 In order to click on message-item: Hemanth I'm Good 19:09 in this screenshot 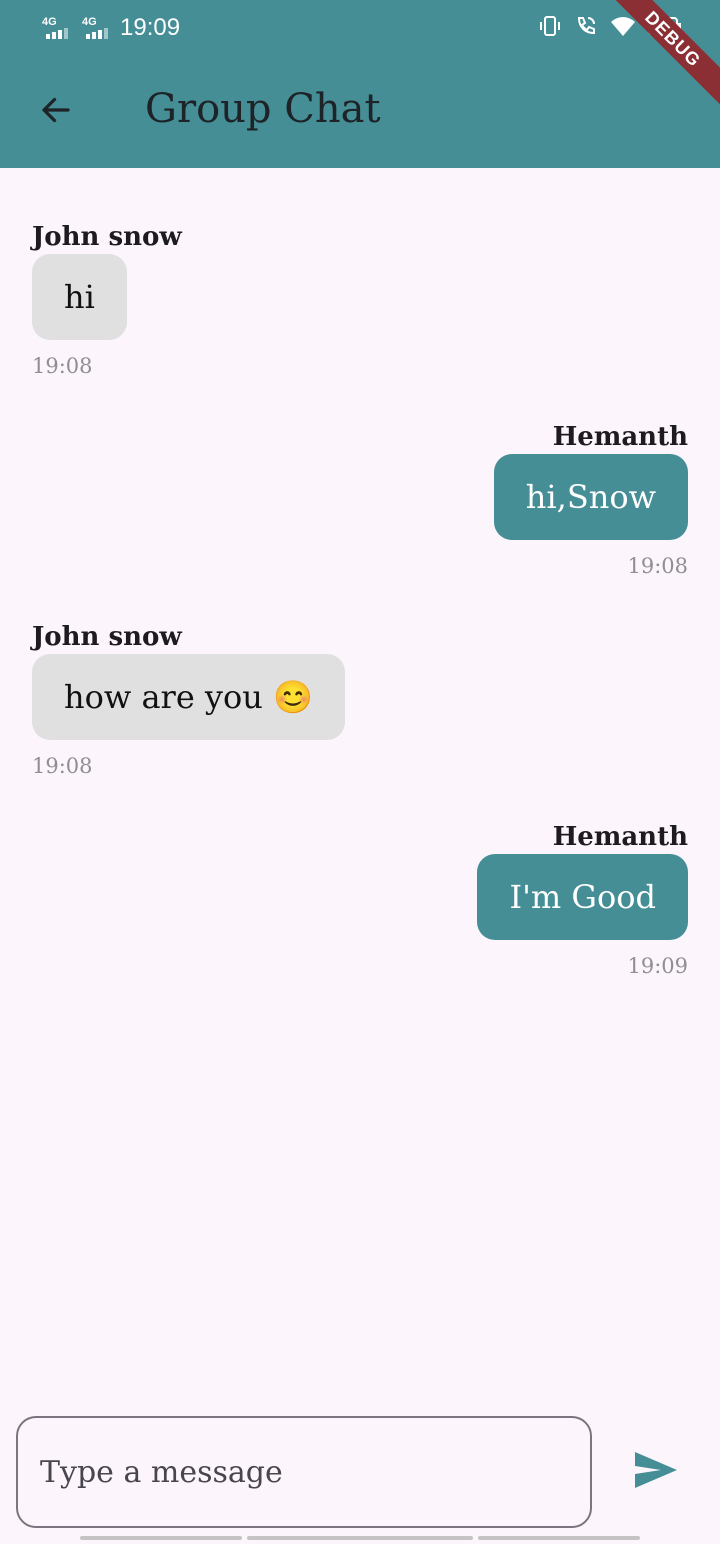, I will do `click(360, 899)`.